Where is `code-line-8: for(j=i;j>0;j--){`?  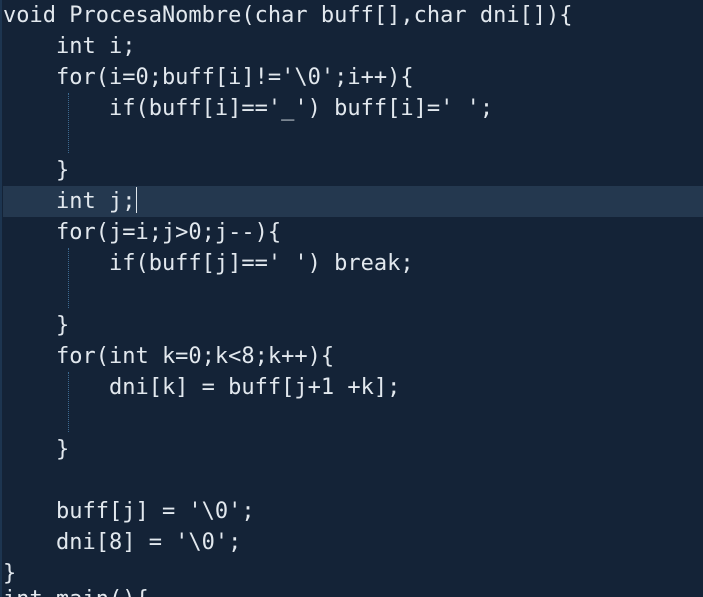 code-line-8: for(j=i;j>0;j--){ is located at coordinates (353, 232).